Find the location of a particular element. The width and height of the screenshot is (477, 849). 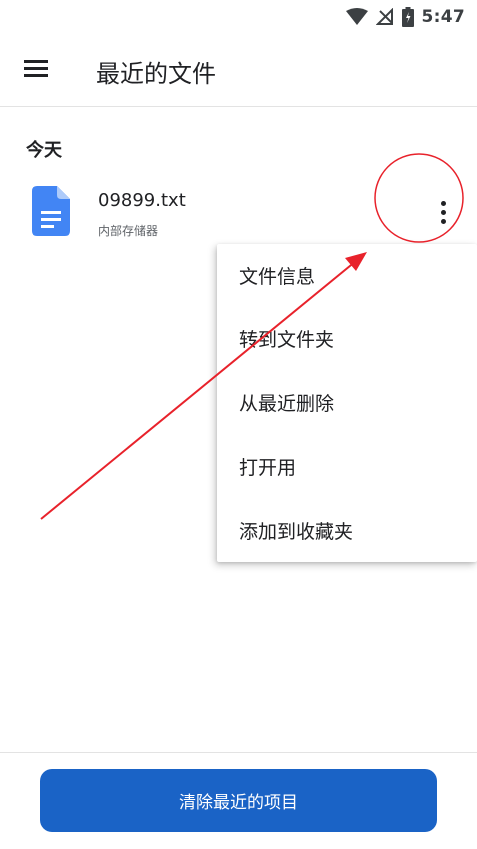

menu-item-add-to-favorites: 添加到收藏夹 is located at coordinates (347, 530).